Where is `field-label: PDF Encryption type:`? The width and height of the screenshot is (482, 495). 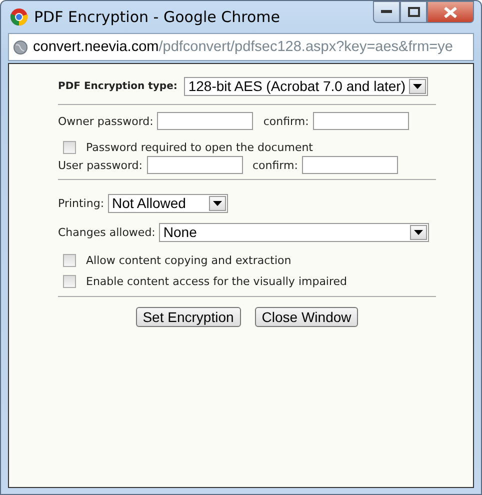
field-label: PDF Encryption type: is located at coordinates (118, 86).